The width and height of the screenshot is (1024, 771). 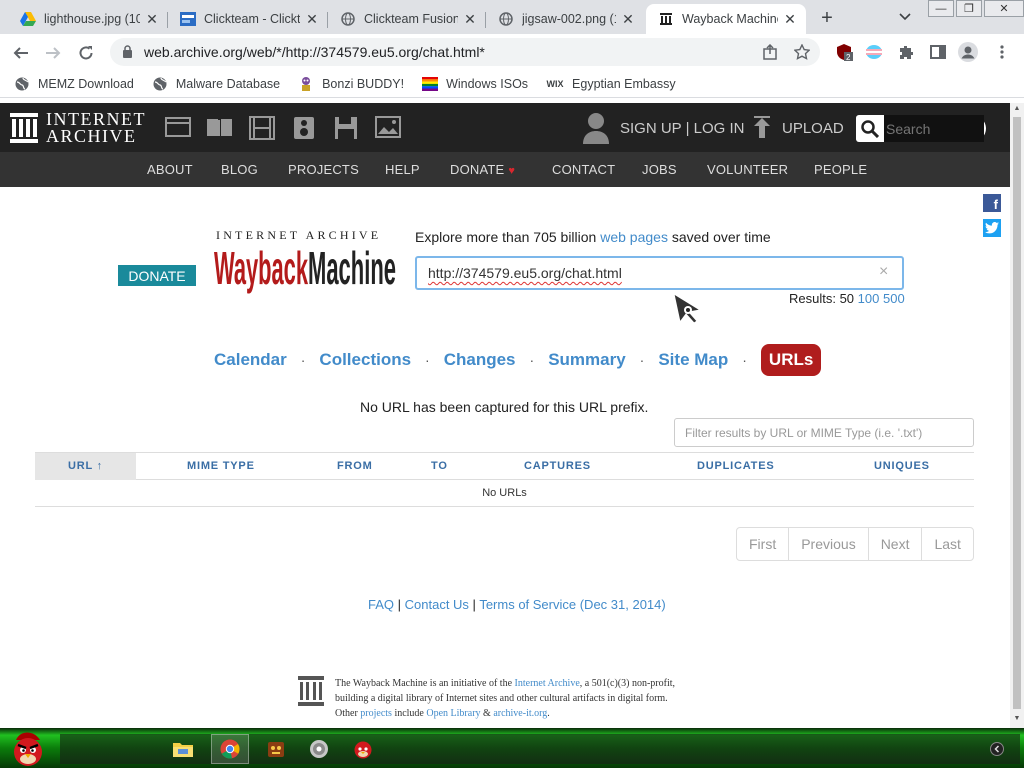 I want to click on scroll-up-icon: ▲, so click(x=1017, y=110).